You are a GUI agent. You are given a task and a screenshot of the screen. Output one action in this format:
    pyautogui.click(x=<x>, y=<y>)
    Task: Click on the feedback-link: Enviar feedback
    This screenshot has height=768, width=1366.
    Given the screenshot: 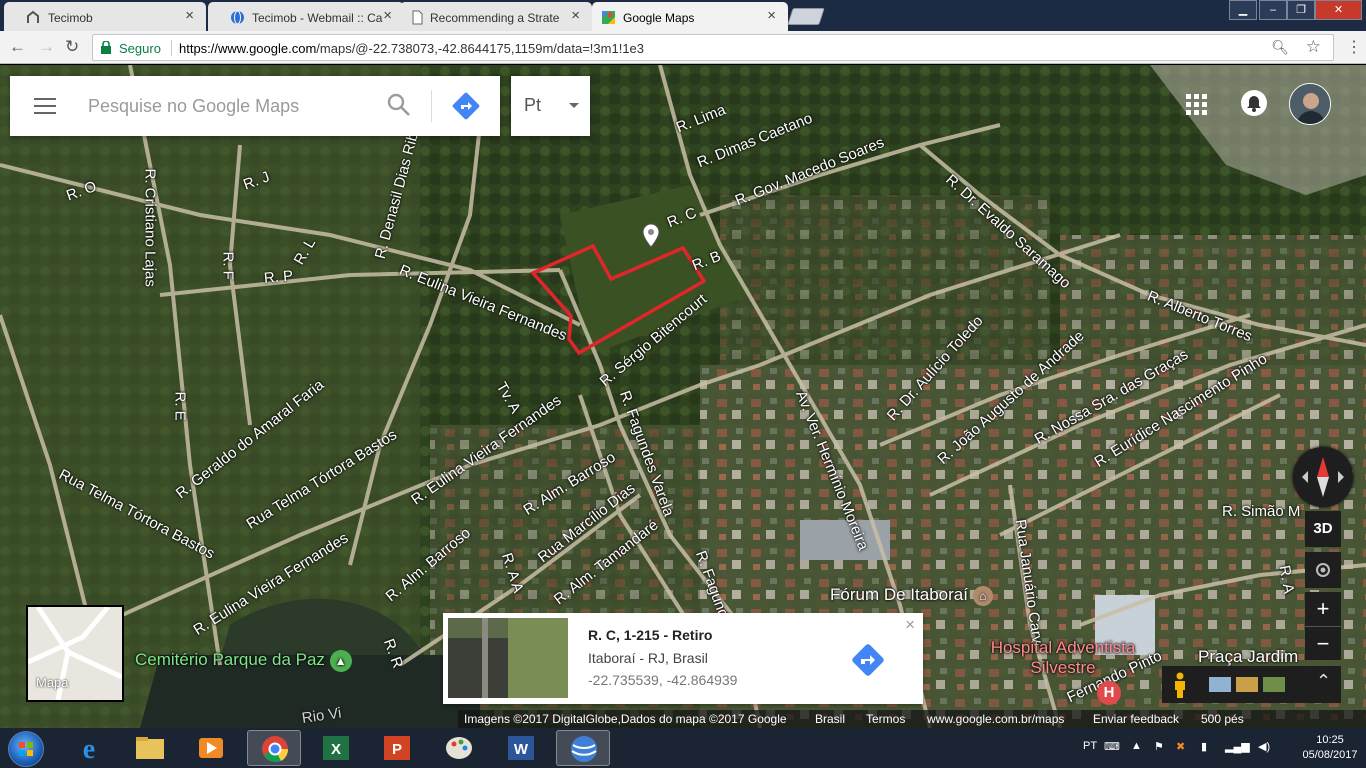 What is the action you would take?
    pyautogui.click(x=1136, y=719)
    